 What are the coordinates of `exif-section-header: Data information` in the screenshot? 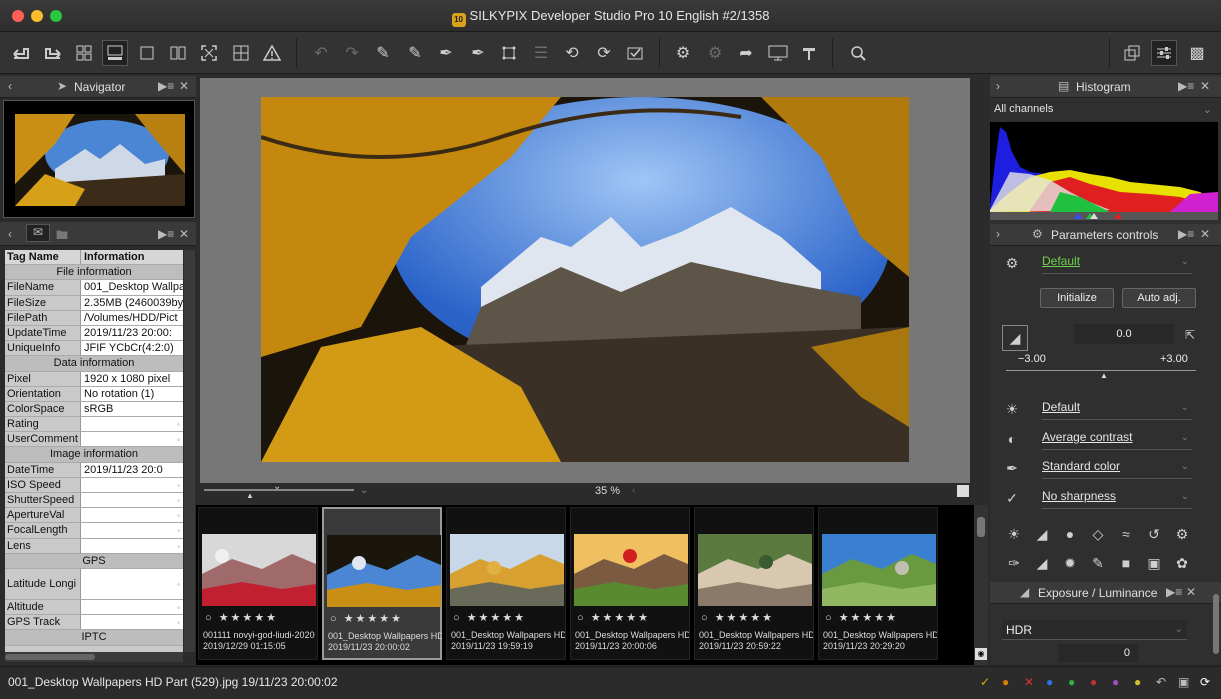 It's located at (94, 364).